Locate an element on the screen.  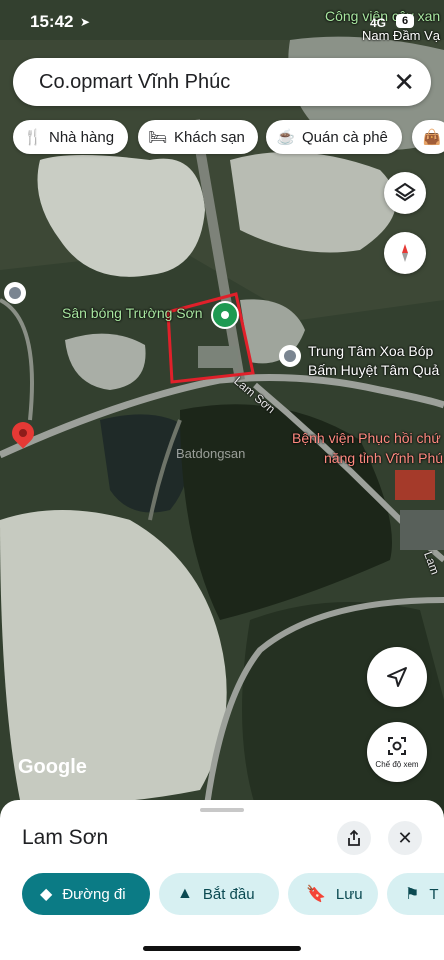
compass-icon is located at coordinates (405, 253).